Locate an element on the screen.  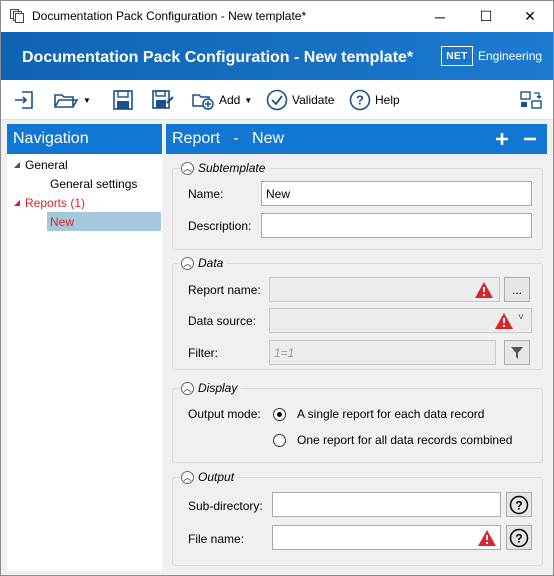
tree-item-label: Reports (1) is located at coordinates (55, 202).